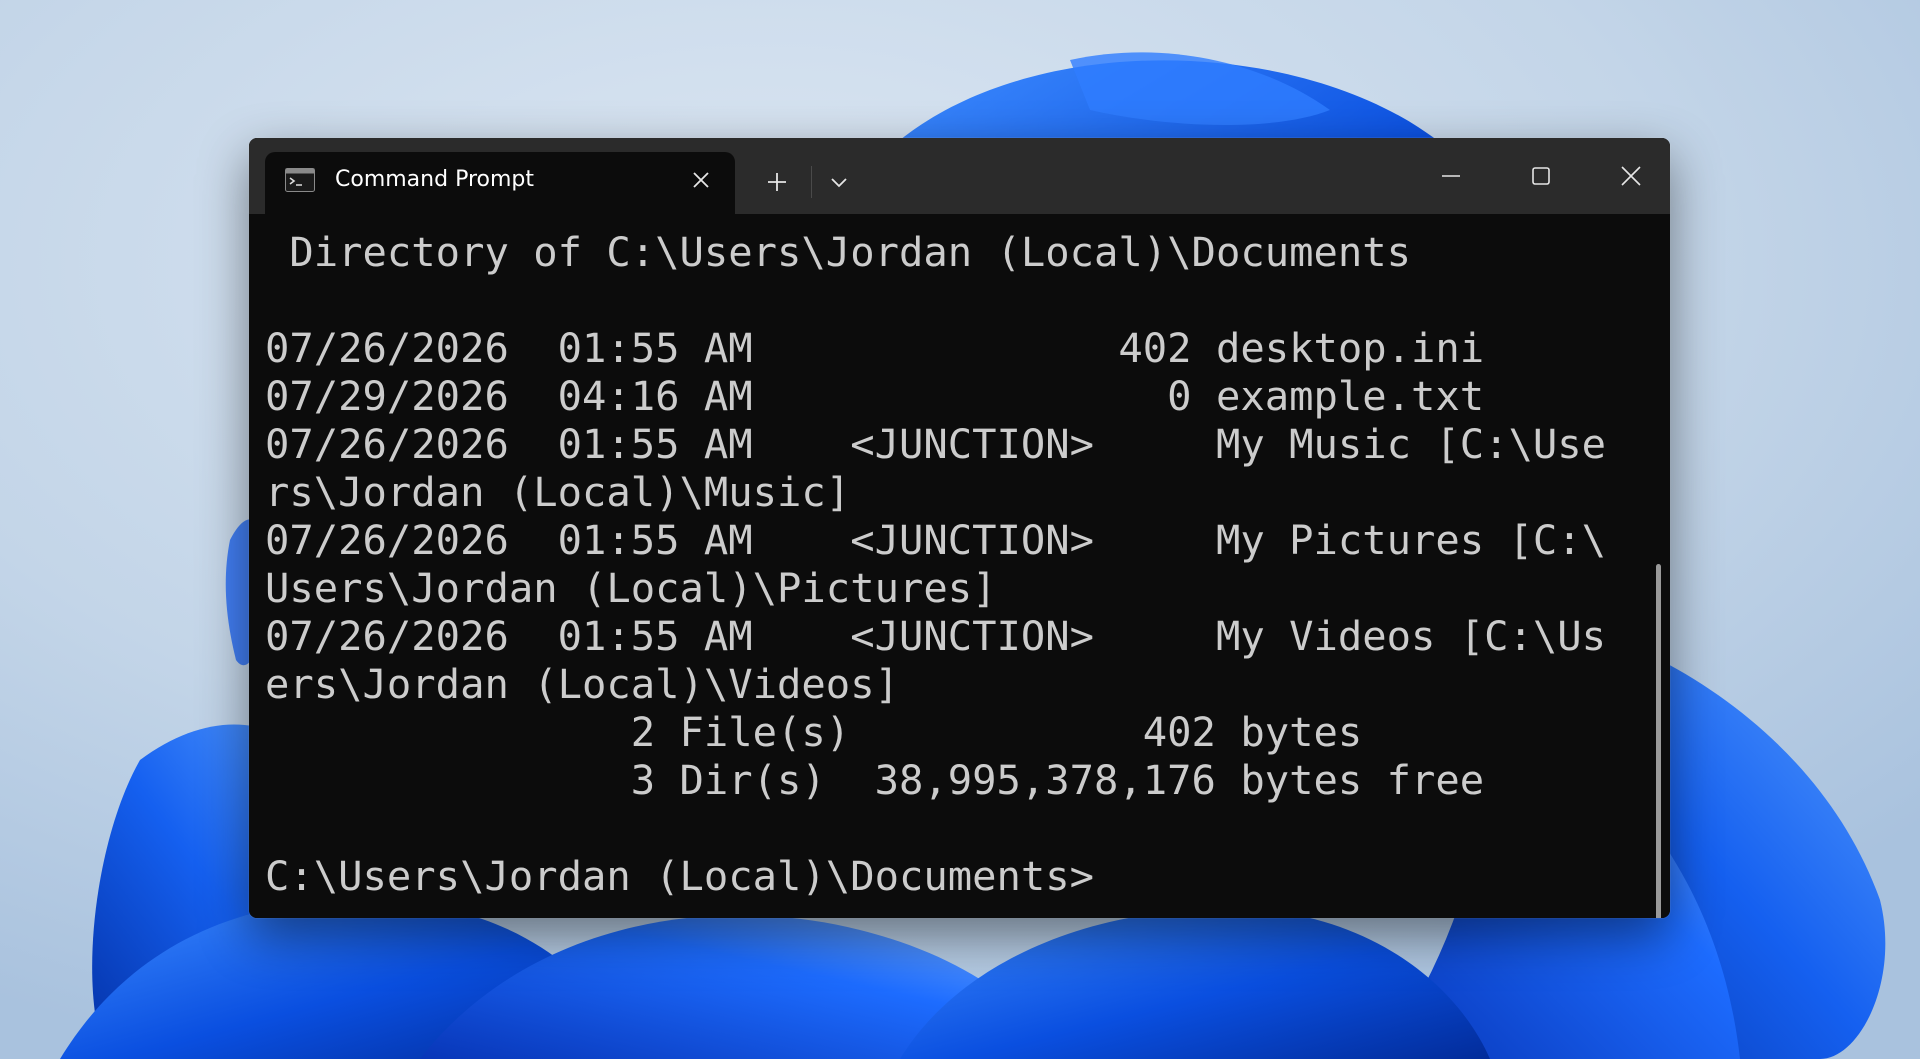  What do you see at coordinates (814, 732) in the screenshot?
I see `console-line: 2 File(s) 402 bytes` at bounding box center [814, 732].